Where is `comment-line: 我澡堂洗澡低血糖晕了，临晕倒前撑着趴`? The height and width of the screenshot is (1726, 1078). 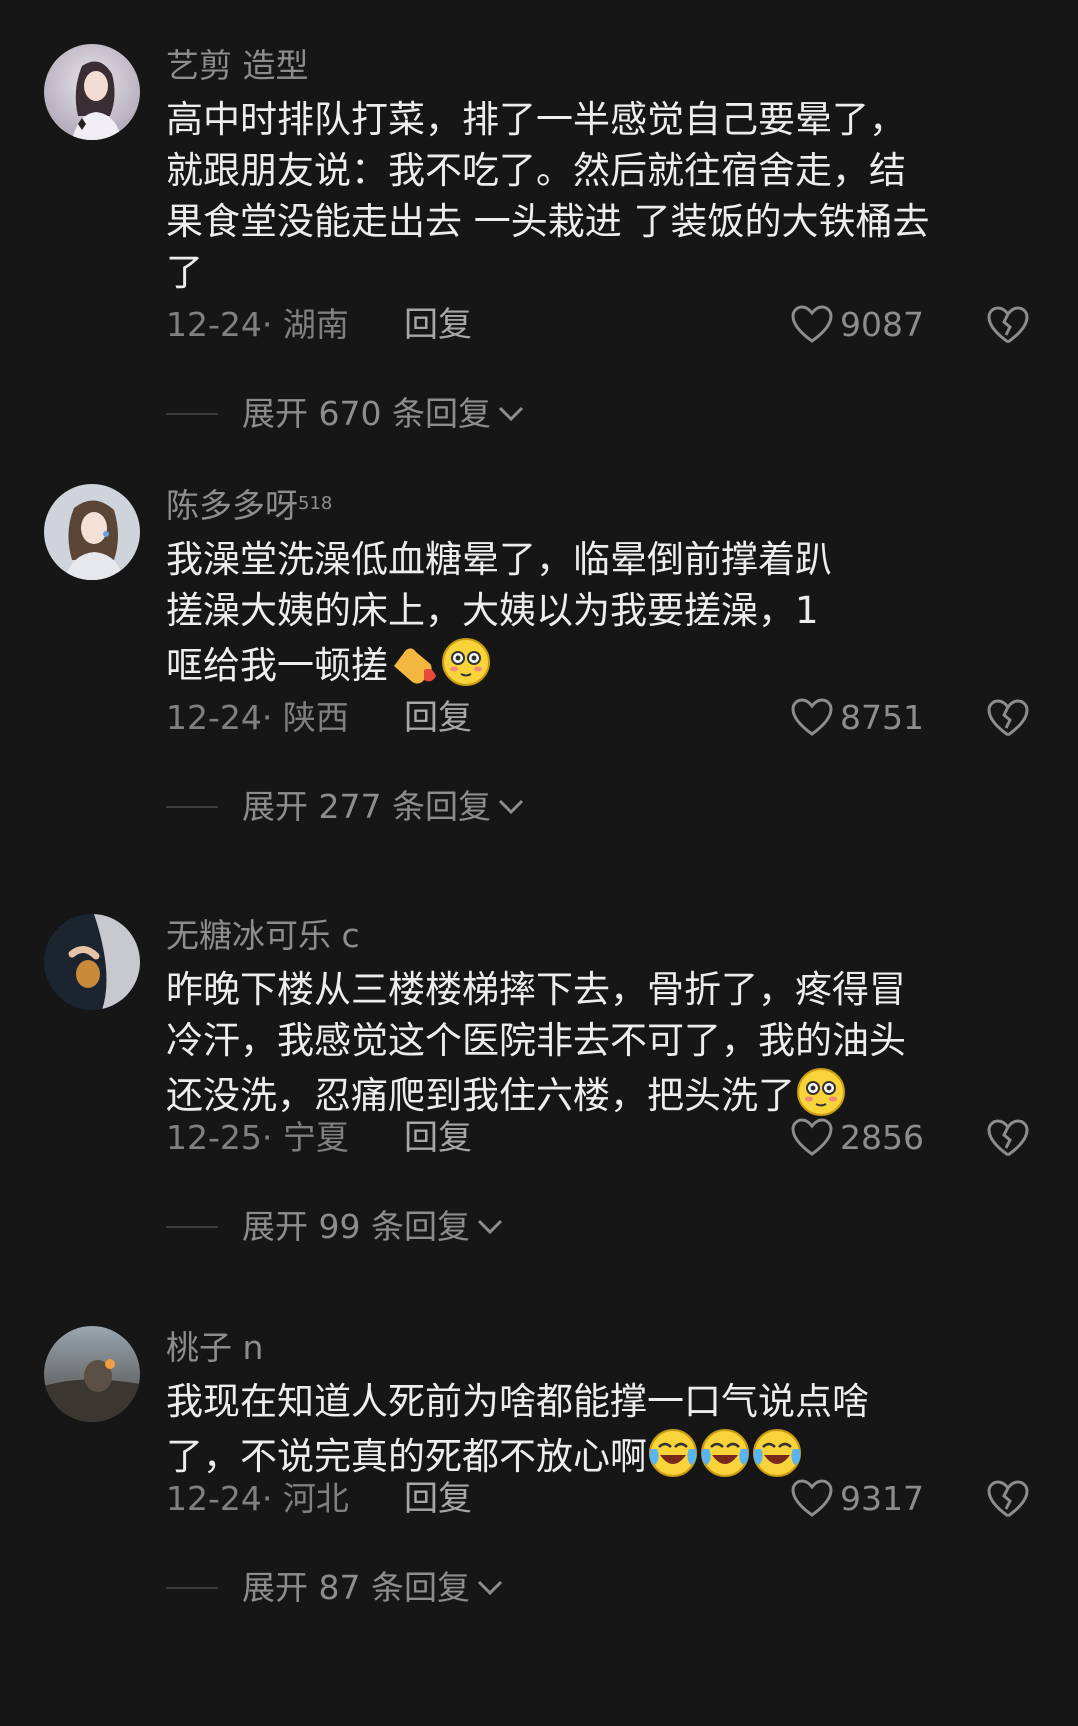 comment-line: 我澡堂洗澡低血糖晕了，临晕倒前撑着趴 is located at coordinates (499, 559).